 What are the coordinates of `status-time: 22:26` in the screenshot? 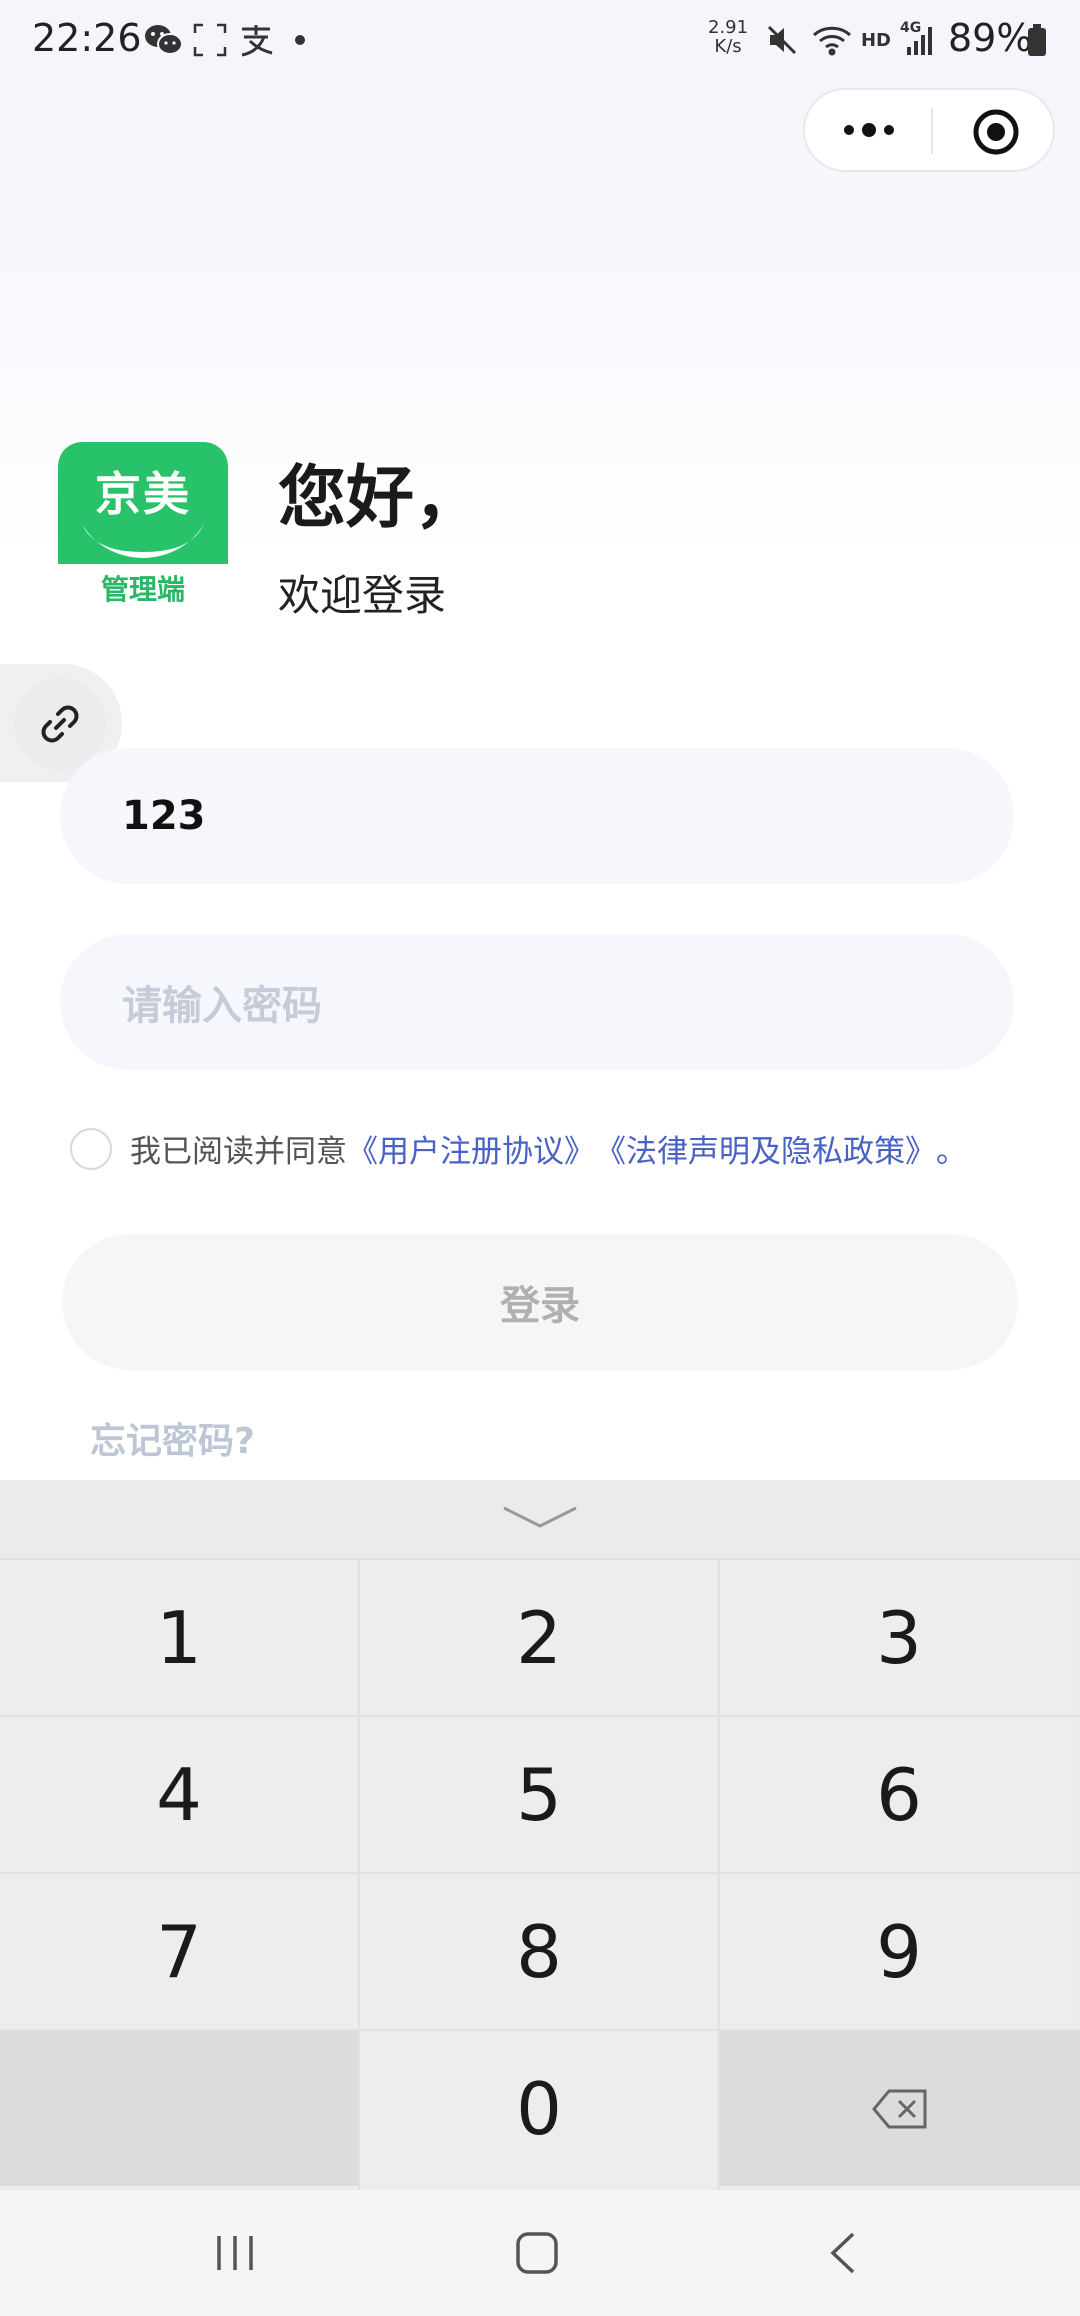 It's located at (87, 38).